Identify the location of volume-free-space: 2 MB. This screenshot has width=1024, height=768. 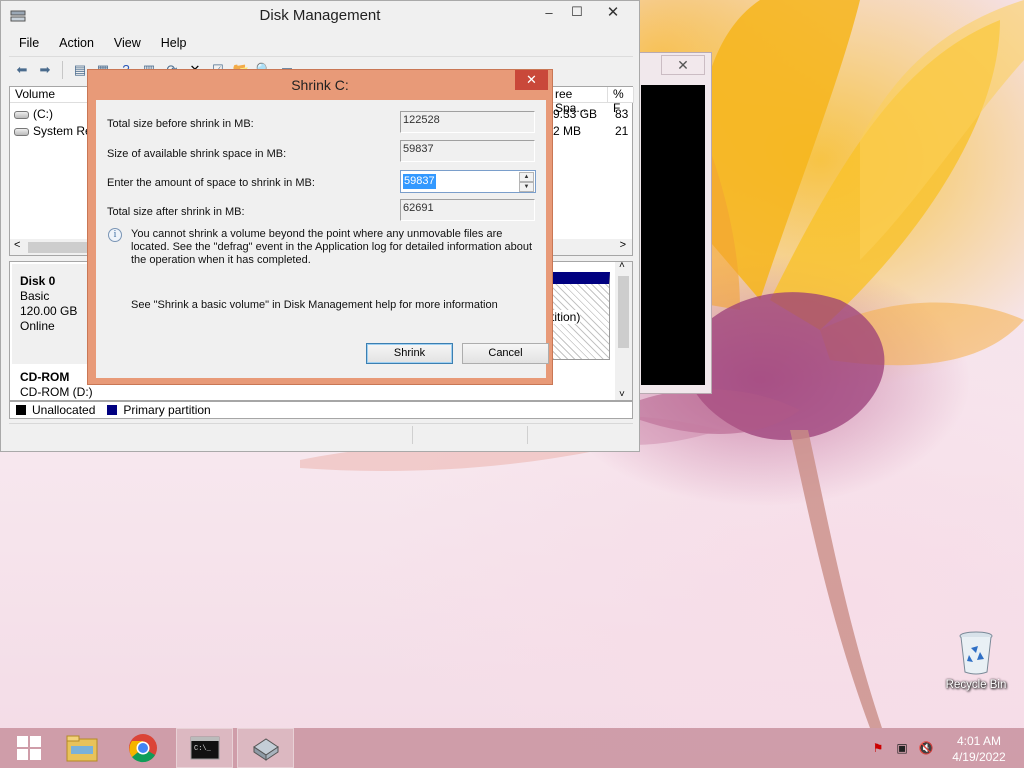
(567, 131).